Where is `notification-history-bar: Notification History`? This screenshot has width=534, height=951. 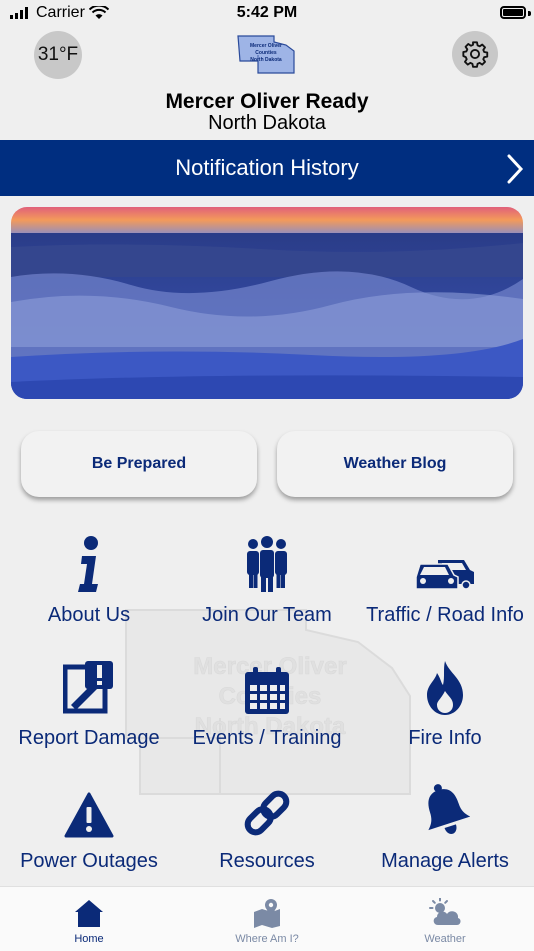
notification-history-bar: Notification History is located at coordinates (267, 168).